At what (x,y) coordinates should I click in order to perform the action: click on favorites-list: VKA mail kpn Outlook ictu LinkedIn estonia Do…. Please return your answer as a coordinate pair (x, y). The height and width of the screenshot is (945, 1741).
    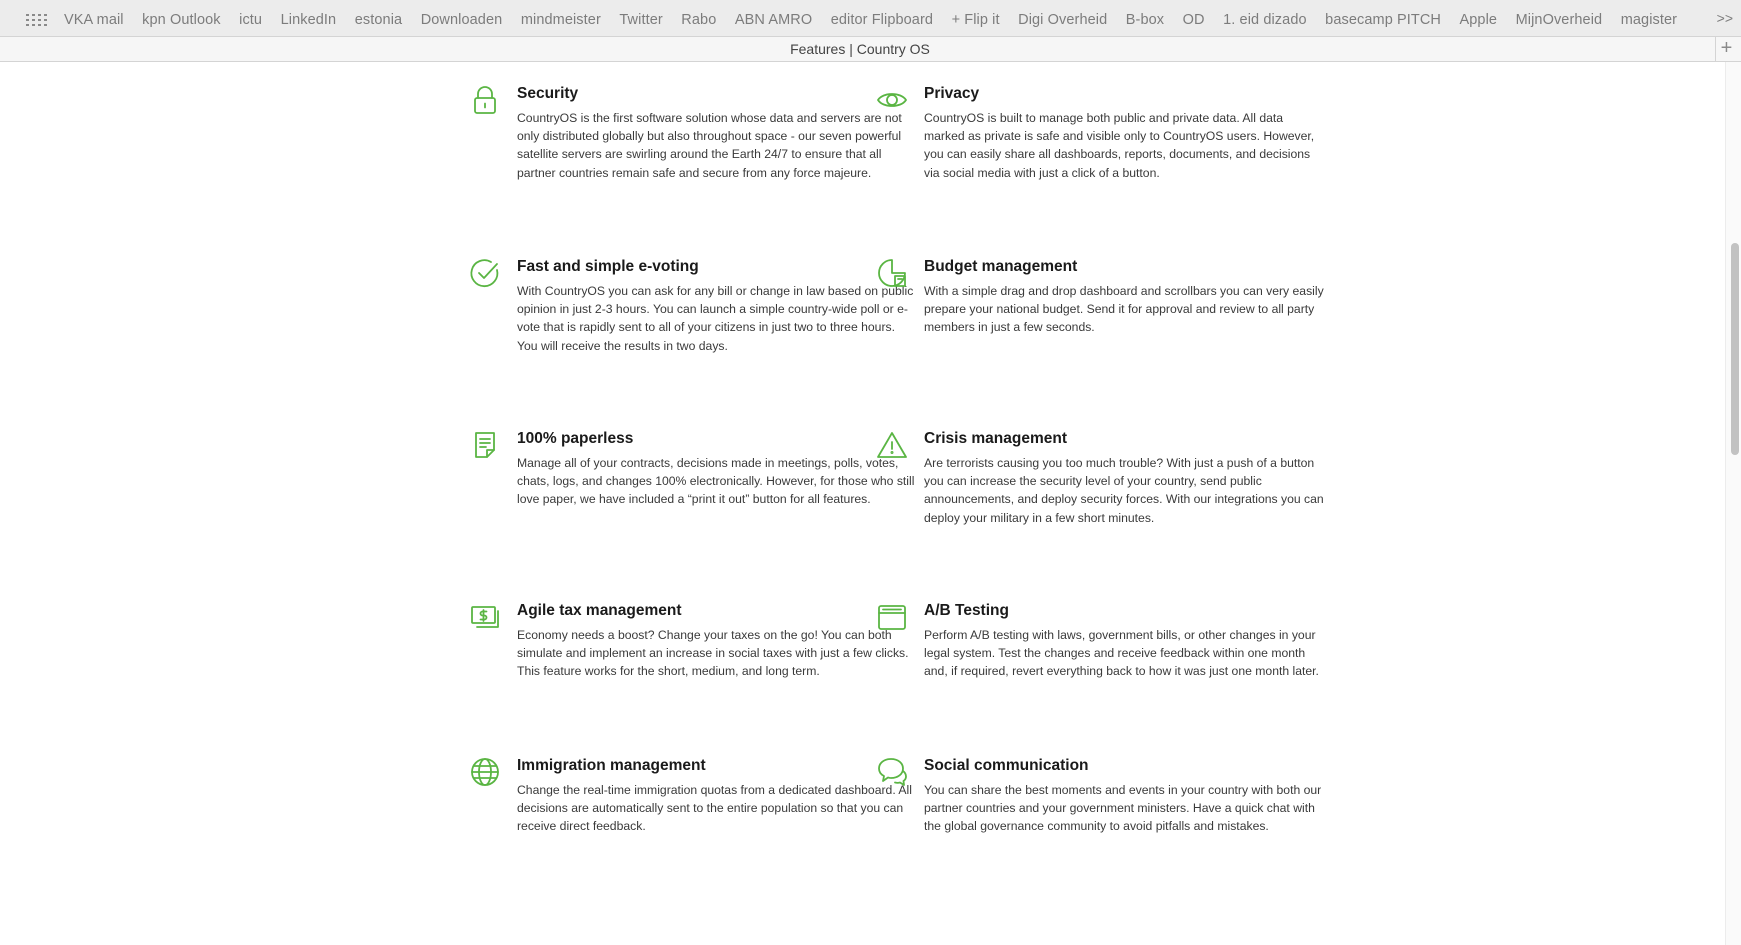
    Looking at the image, I should click on (880, 20).